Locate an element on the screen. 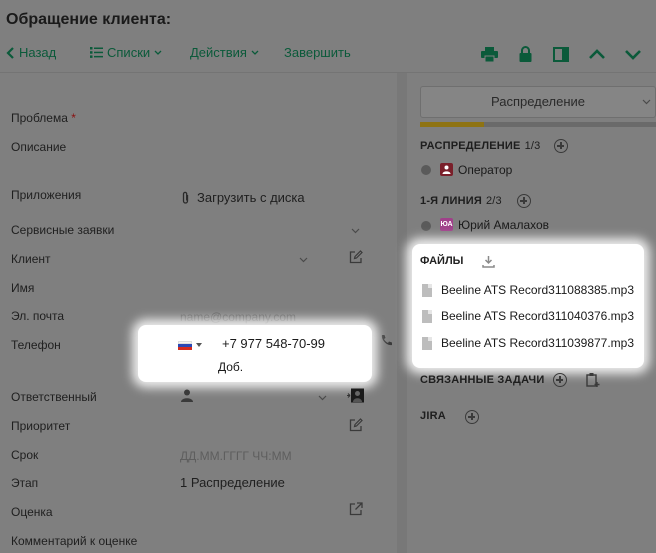 The image size is (656, 553). problem-field-label: Проблема * is located at coordinates (43, 118).